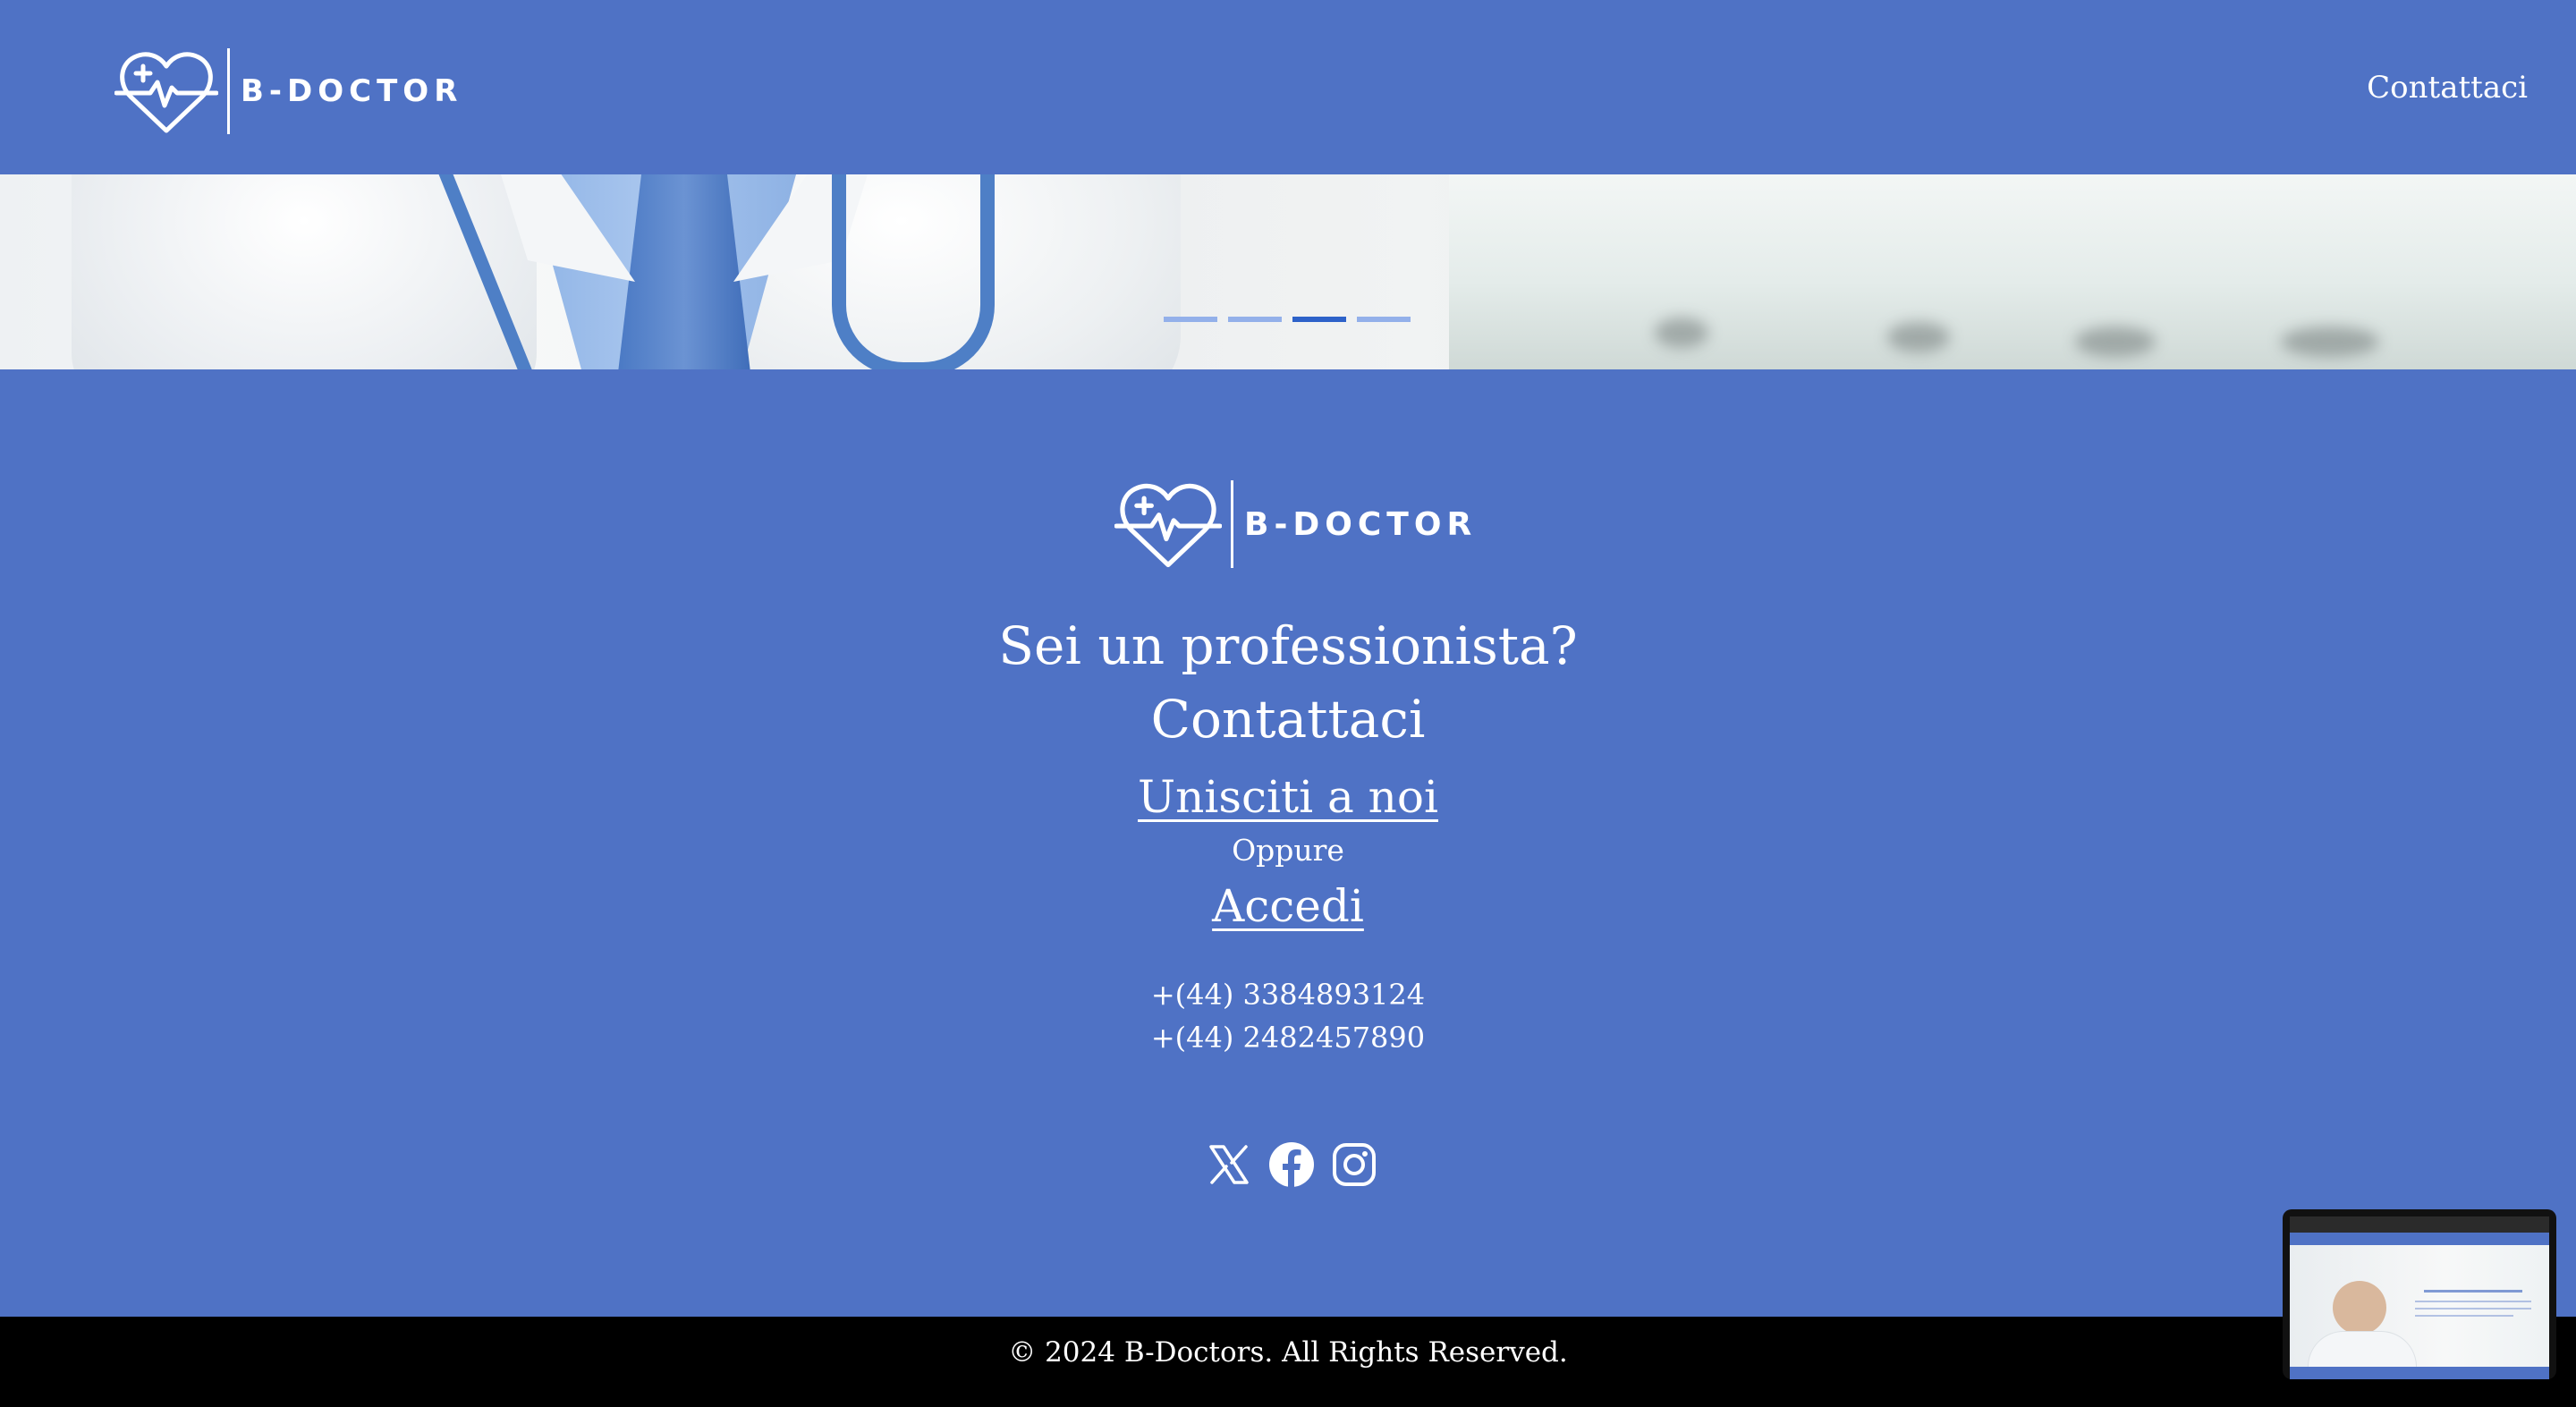  What do you see at coordinates (1288, 1352) in the screenshot?
I see `copyright-text: © 2024 B-Doctors. All Rights Reserved.` at bounding box center [1288, 1352].